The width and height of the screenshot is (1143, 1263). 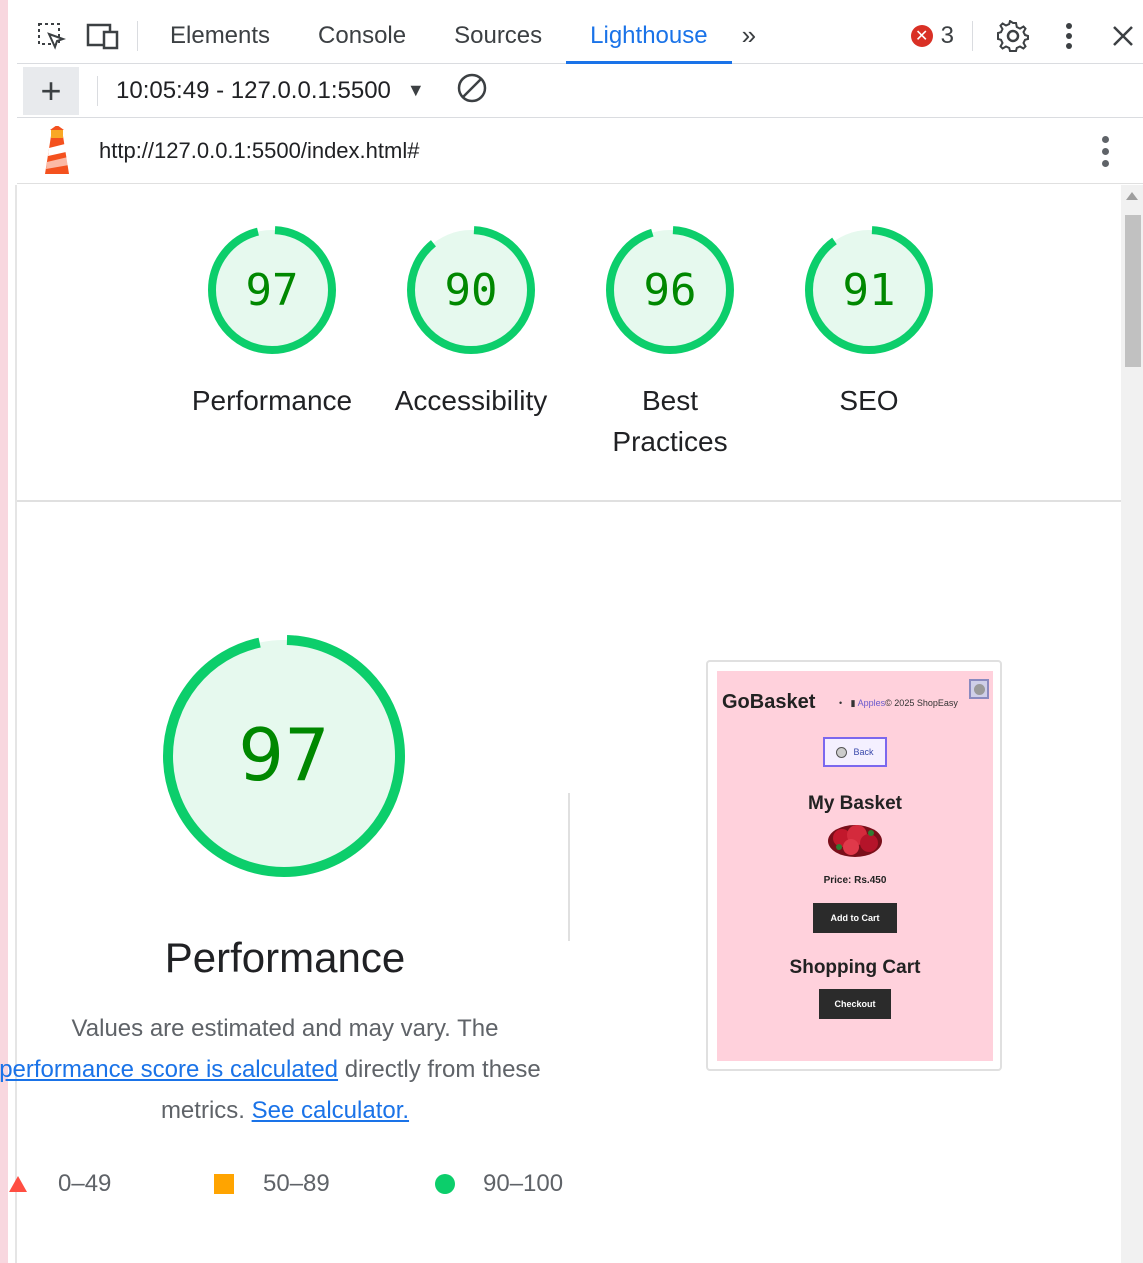 What do you see at coordinates (855, 1004) in the screenshot?
I see `screenshot-checkout: Checkout` at bounding box center [855, 1004].